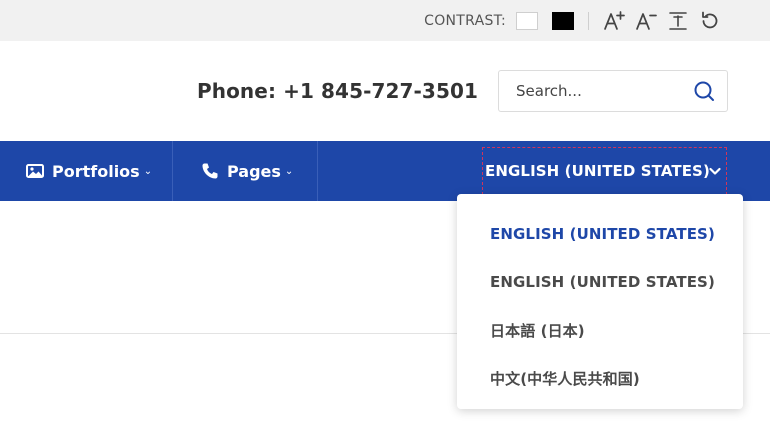 The width and height of the screenshot is (770, 432). I want to click on decrease-font-icon, so click(646, 21).